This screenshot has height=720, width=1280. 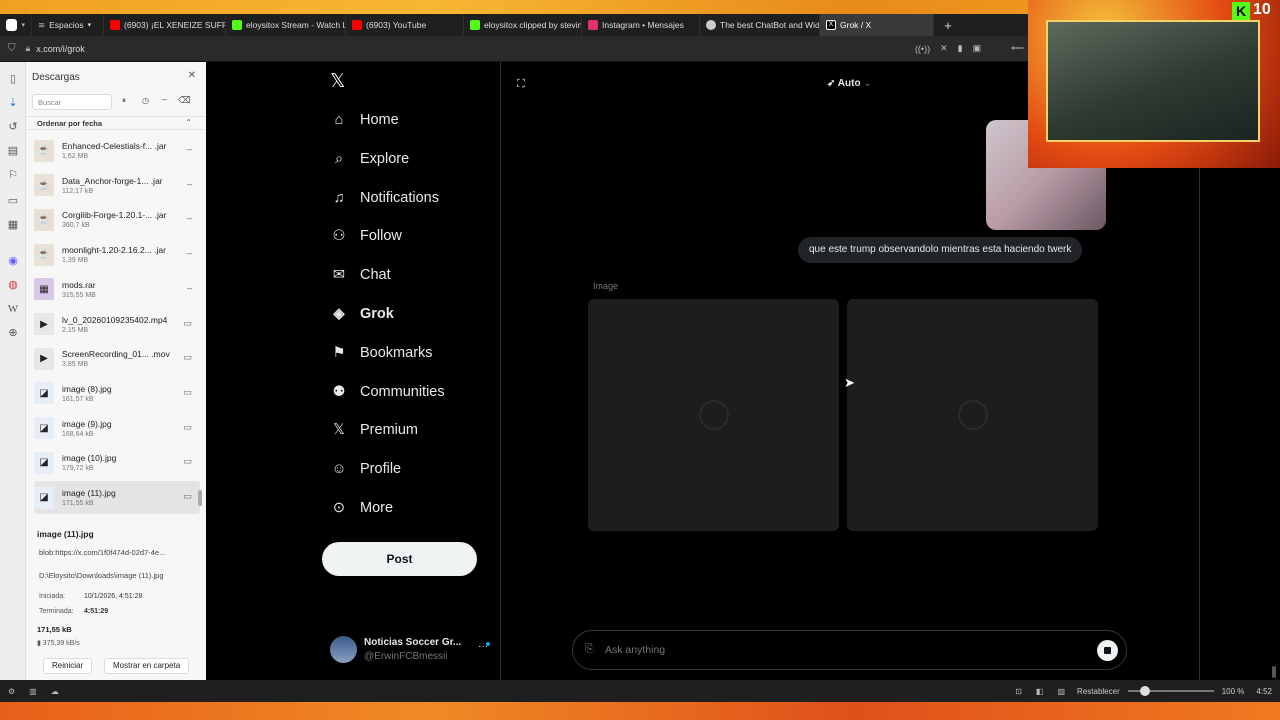 I want to click on download-item: ◪ image (11).jpg 171,55 kB ▭, so click(x=117, y=497).